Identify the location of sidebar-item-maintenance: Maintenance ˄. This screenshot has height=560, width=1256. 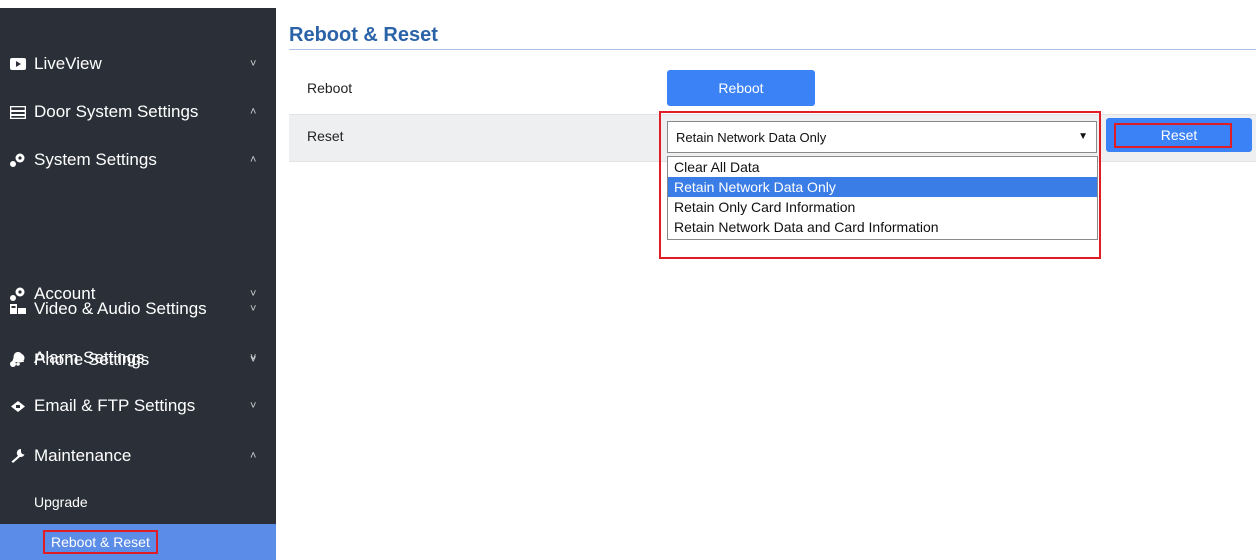
(138, 456).